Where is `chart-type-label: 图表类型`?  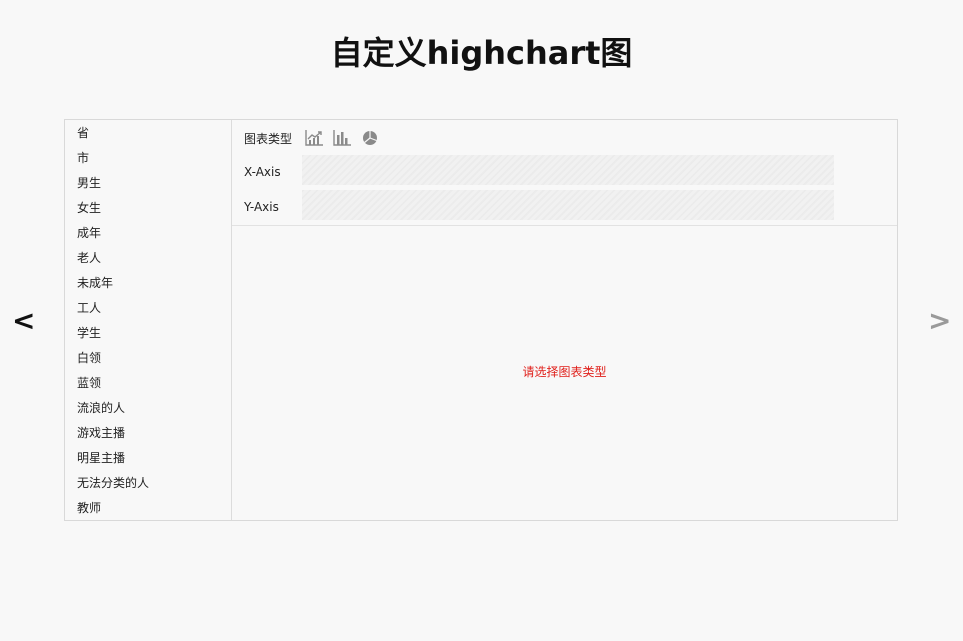 chart-type-label: 图表类型 is located at coordinates (268, 138).